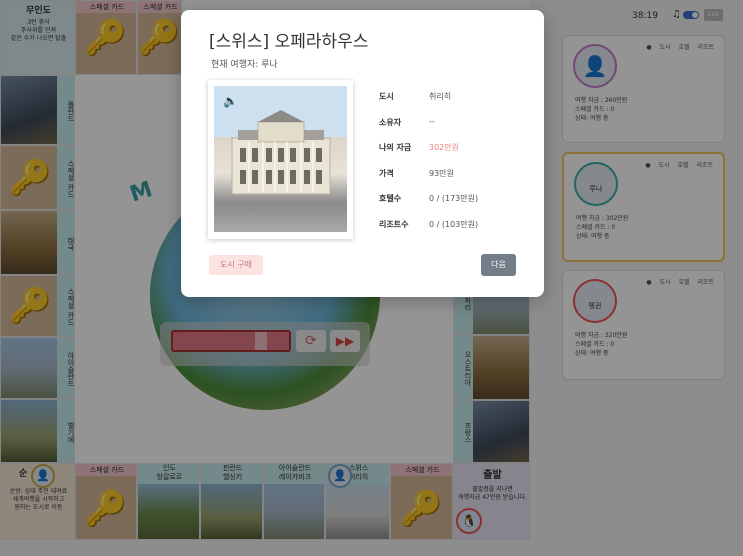 This screenshot has height=556, width=743. I want to click on info-label: 도시, so click(386, 96).